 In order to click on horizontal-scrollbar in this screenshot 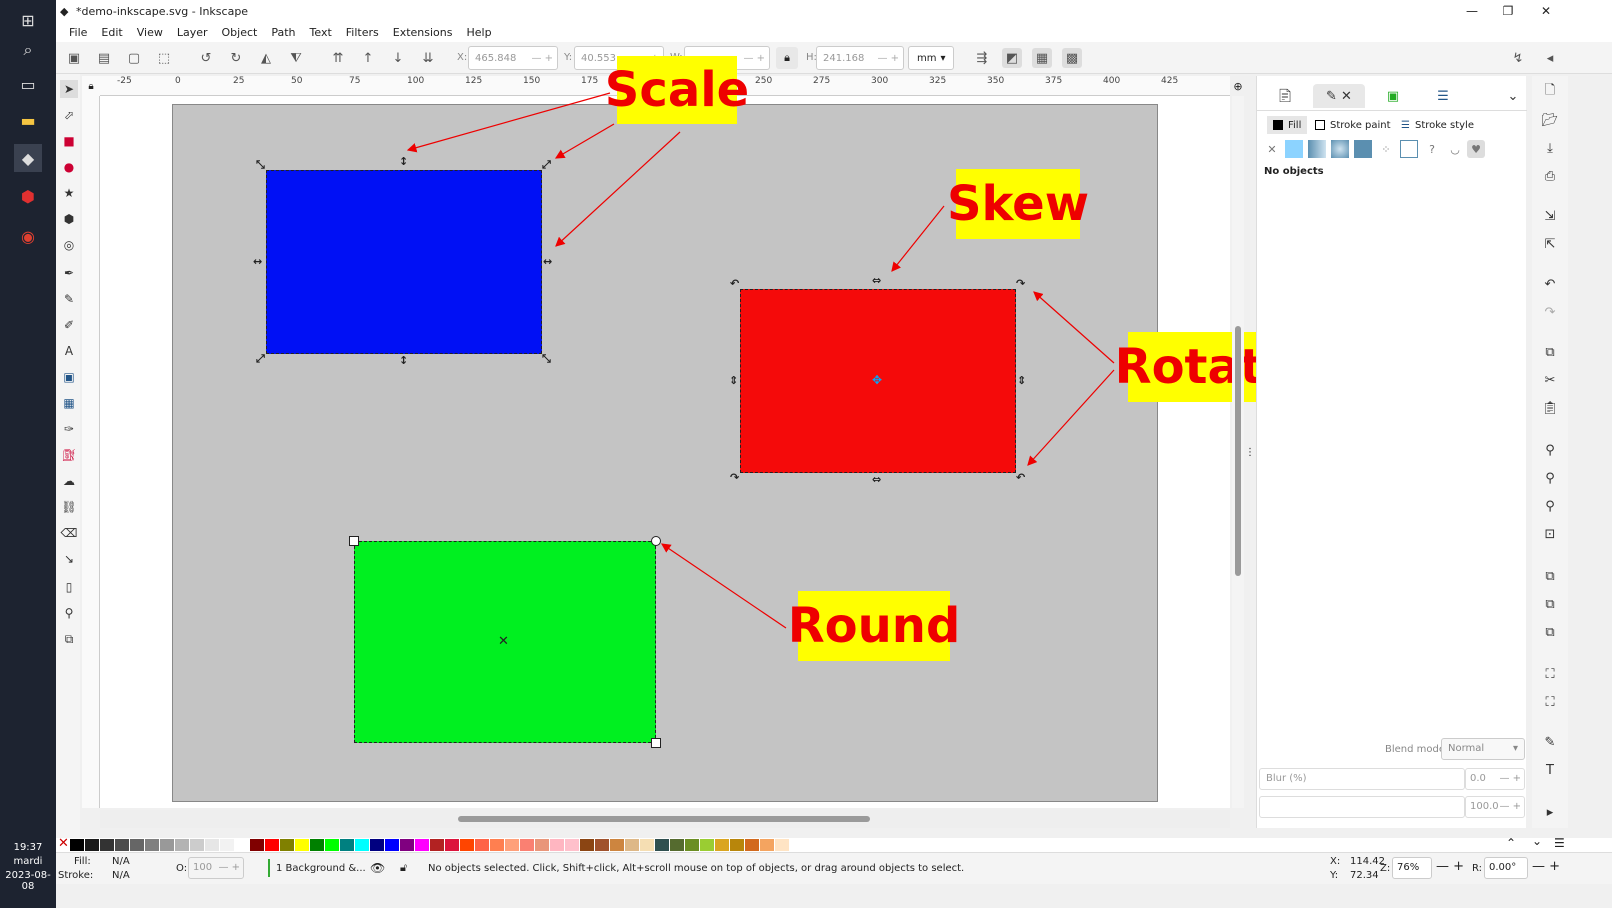, I will do `click(665, 819)`.